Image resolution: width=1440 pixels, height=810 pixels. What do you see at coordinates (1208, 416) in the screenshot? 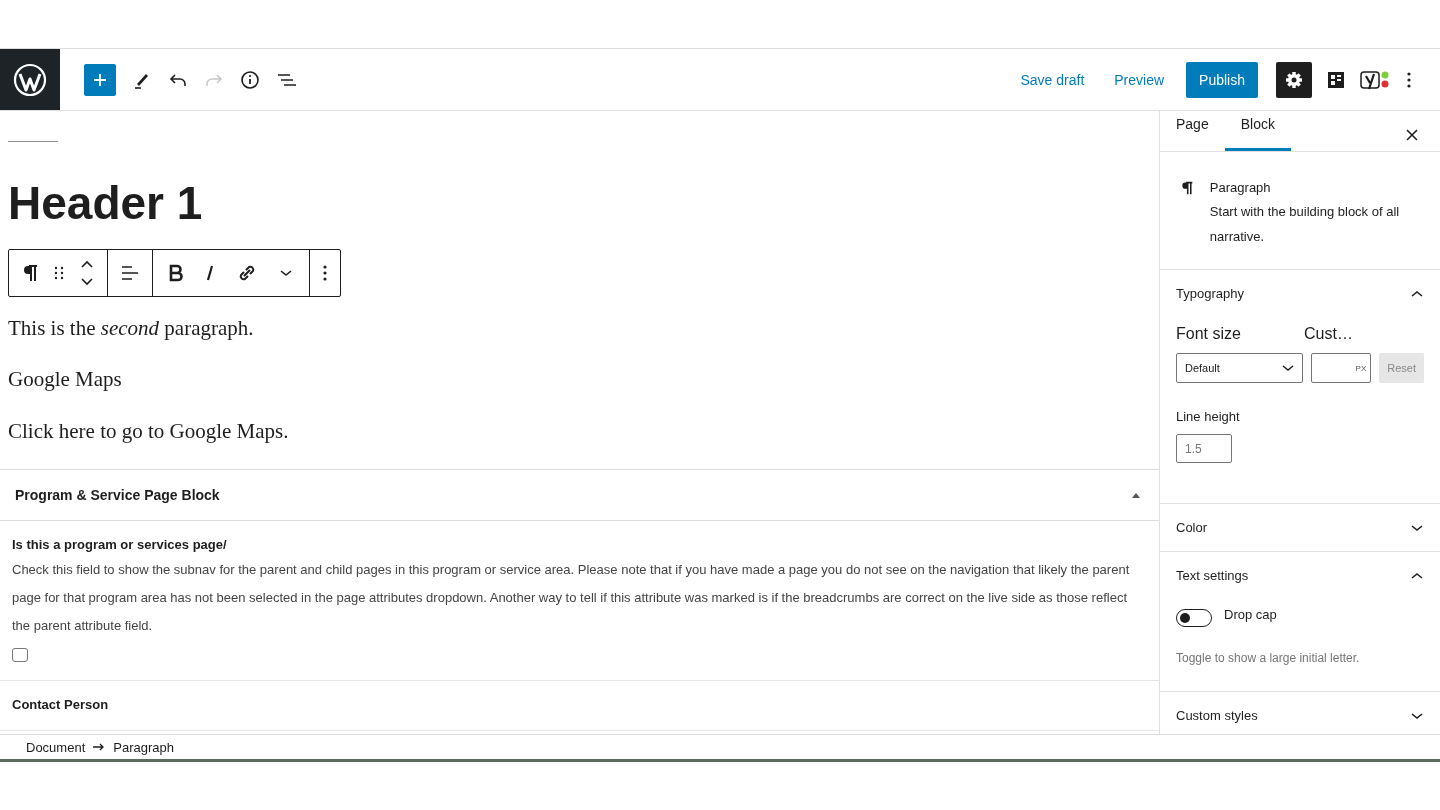
I see `line-height-label: Line height` at bounding box center [1208, 416].